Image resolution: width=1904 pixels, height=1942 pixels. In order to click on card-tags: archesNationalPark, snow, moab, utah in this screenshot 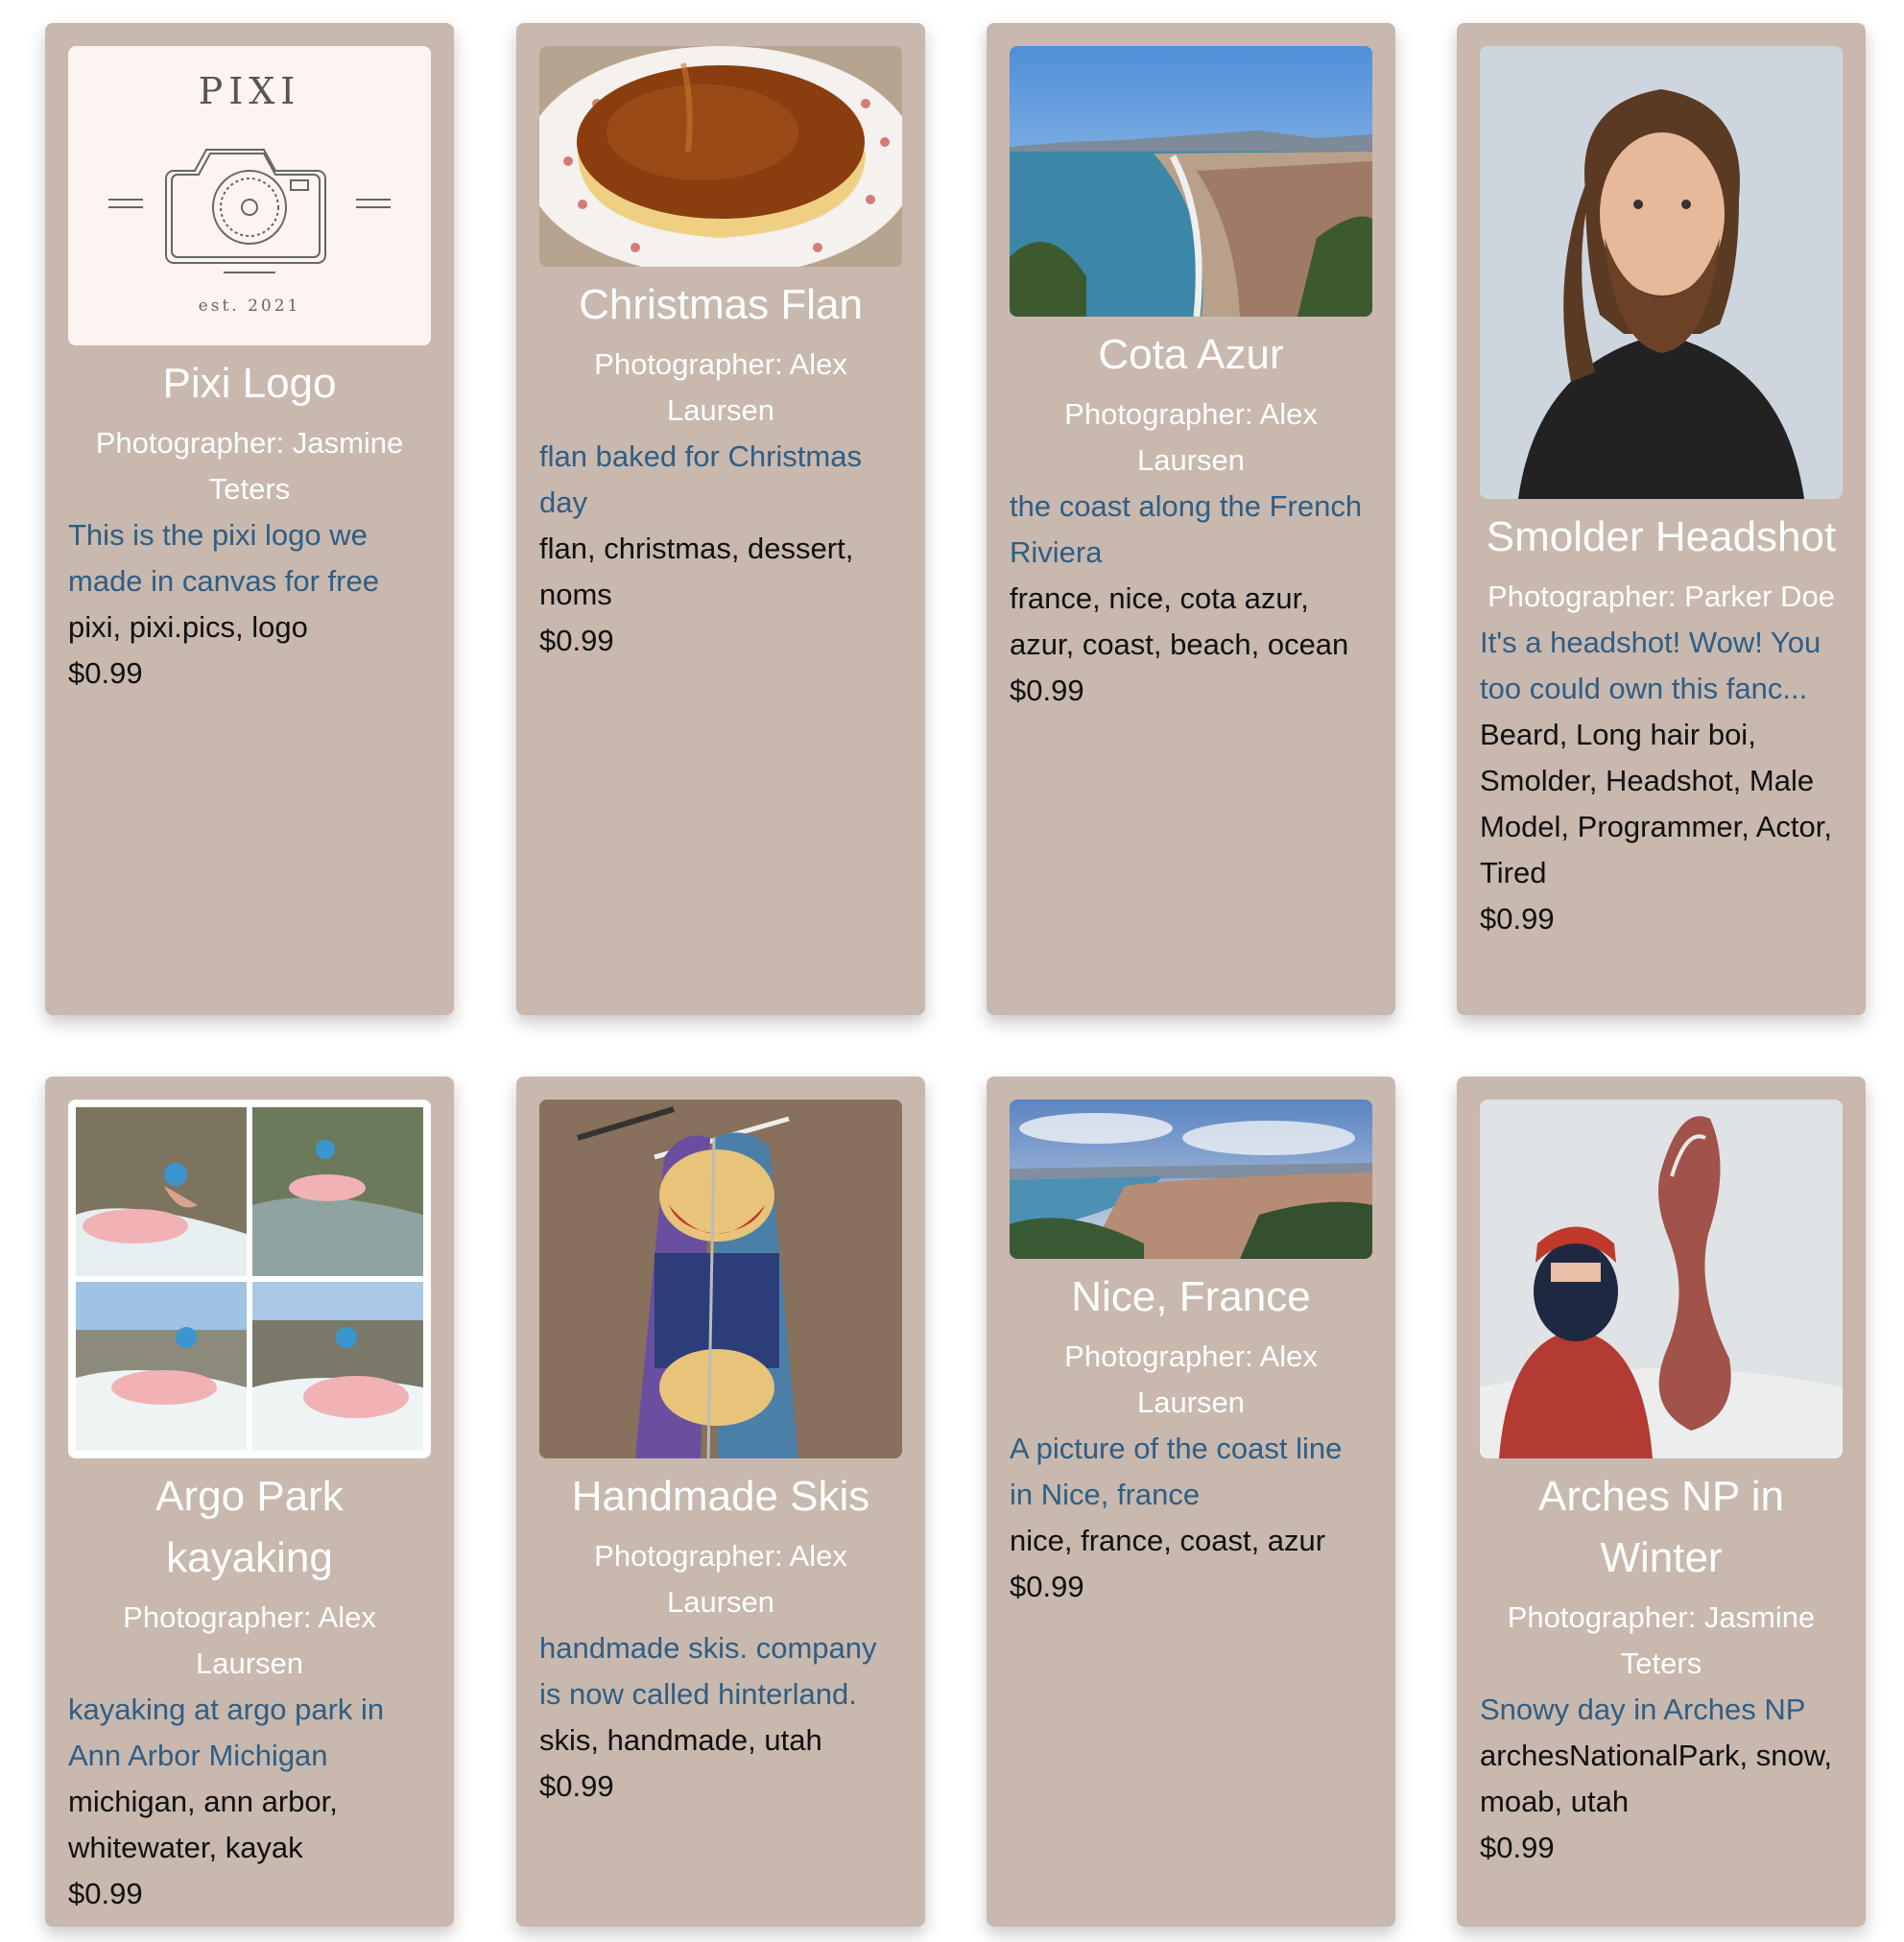, I will do `click(1657, 1778)`.